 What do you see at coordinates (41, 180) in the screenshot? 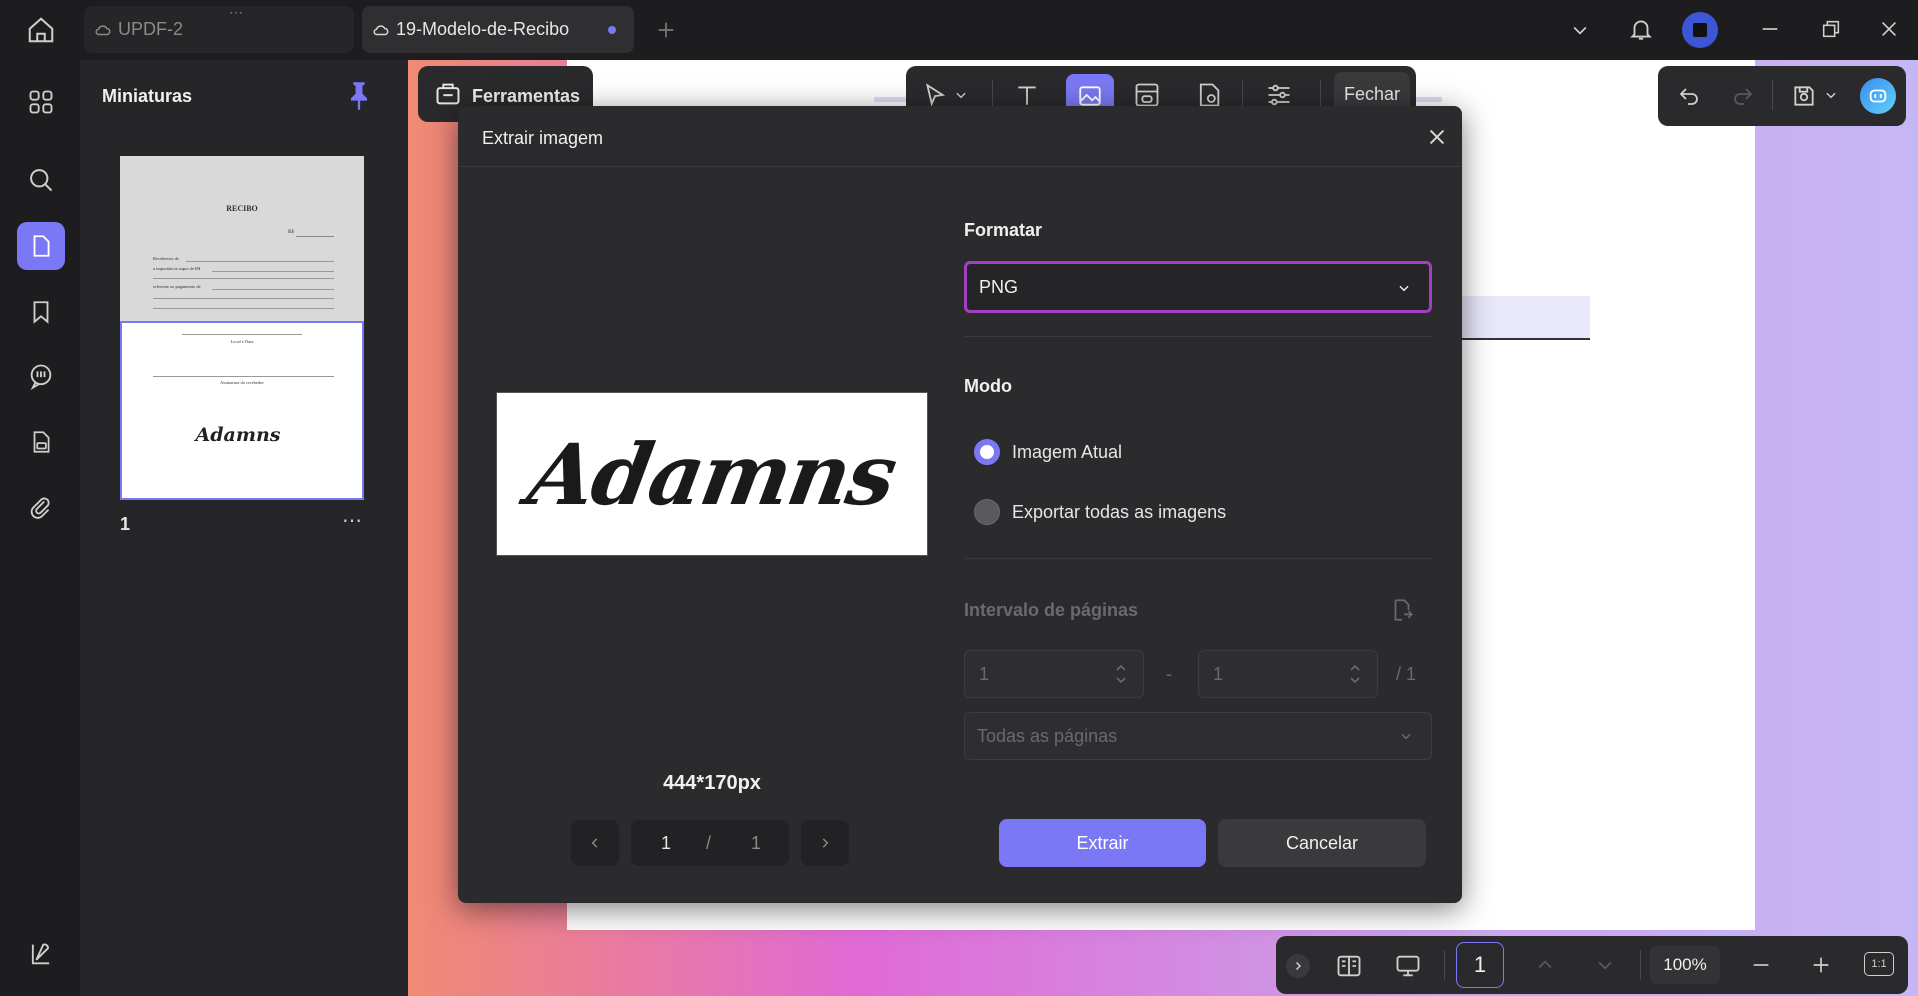
I see `search-icon` at bounding box center [41, 180].